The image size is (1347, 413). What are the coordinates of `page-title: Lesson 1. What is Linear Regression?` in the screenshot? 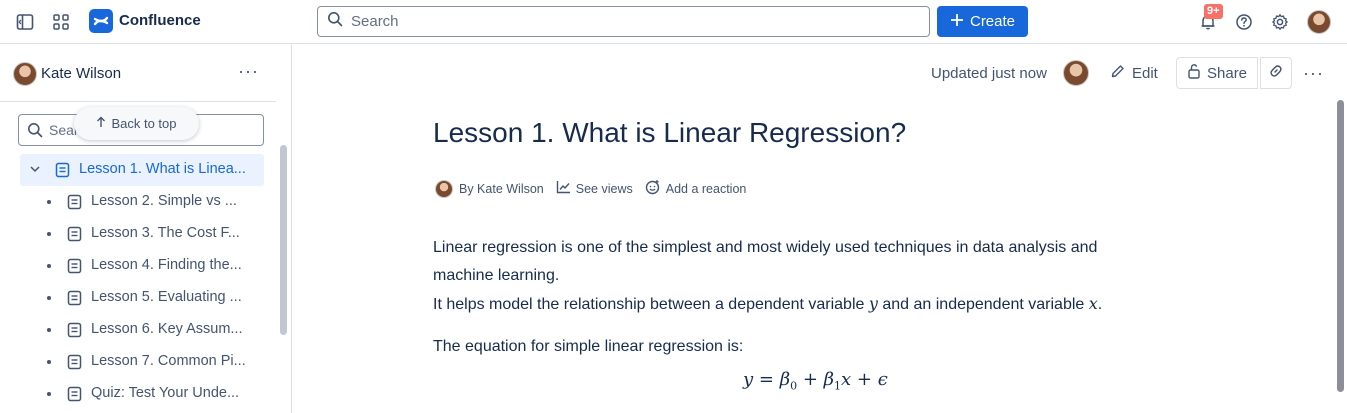 It's located at (670, 132).